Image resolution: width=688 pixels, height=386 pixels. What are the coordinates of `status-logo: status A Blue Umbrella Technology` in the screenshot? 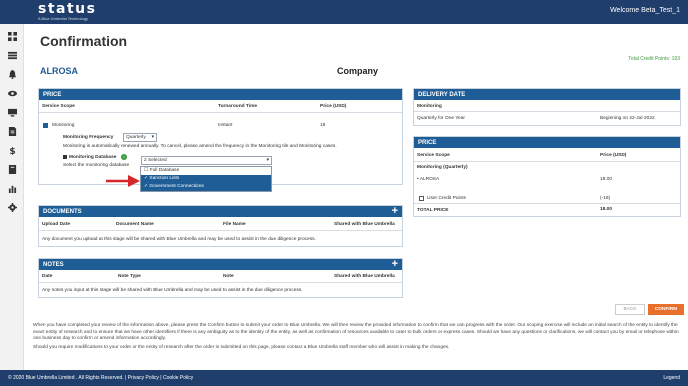 It's located at (67, 11).